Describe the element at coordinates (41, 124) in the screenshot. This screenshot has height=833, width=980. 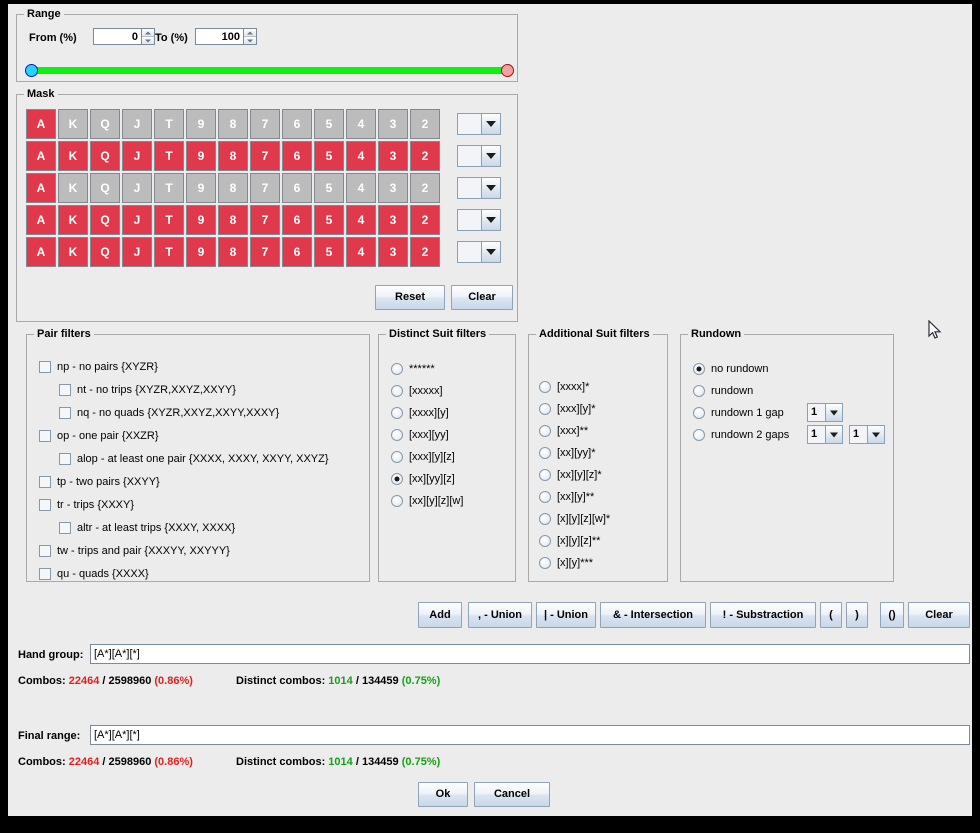
I see `mask-card-r1-a: A` at that location.